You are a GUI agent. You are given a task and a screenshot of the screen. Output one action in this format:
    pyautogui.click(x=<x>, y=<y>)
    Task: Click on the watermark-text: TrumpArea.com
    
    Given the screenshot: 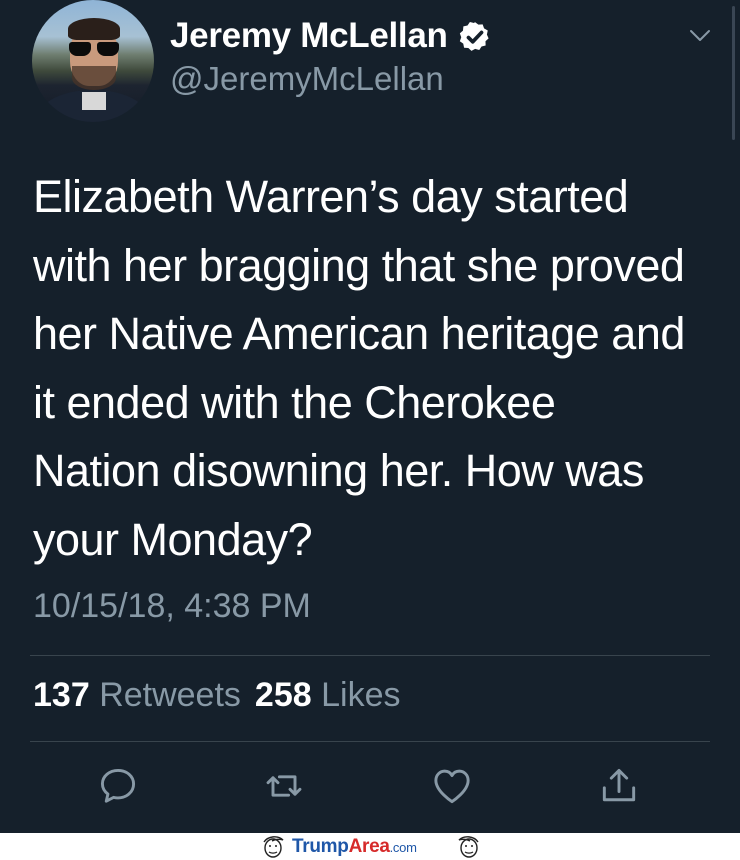 What is the action you would take?
    pyautogui.click(x=354, y=846)
    